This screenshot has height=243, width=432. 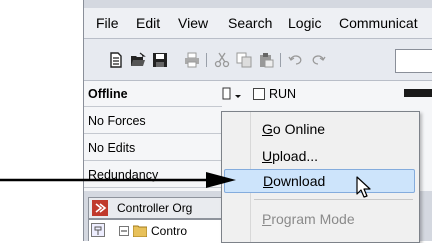 I want to click on run-status-row: RUN, so click(x=317, y=94).